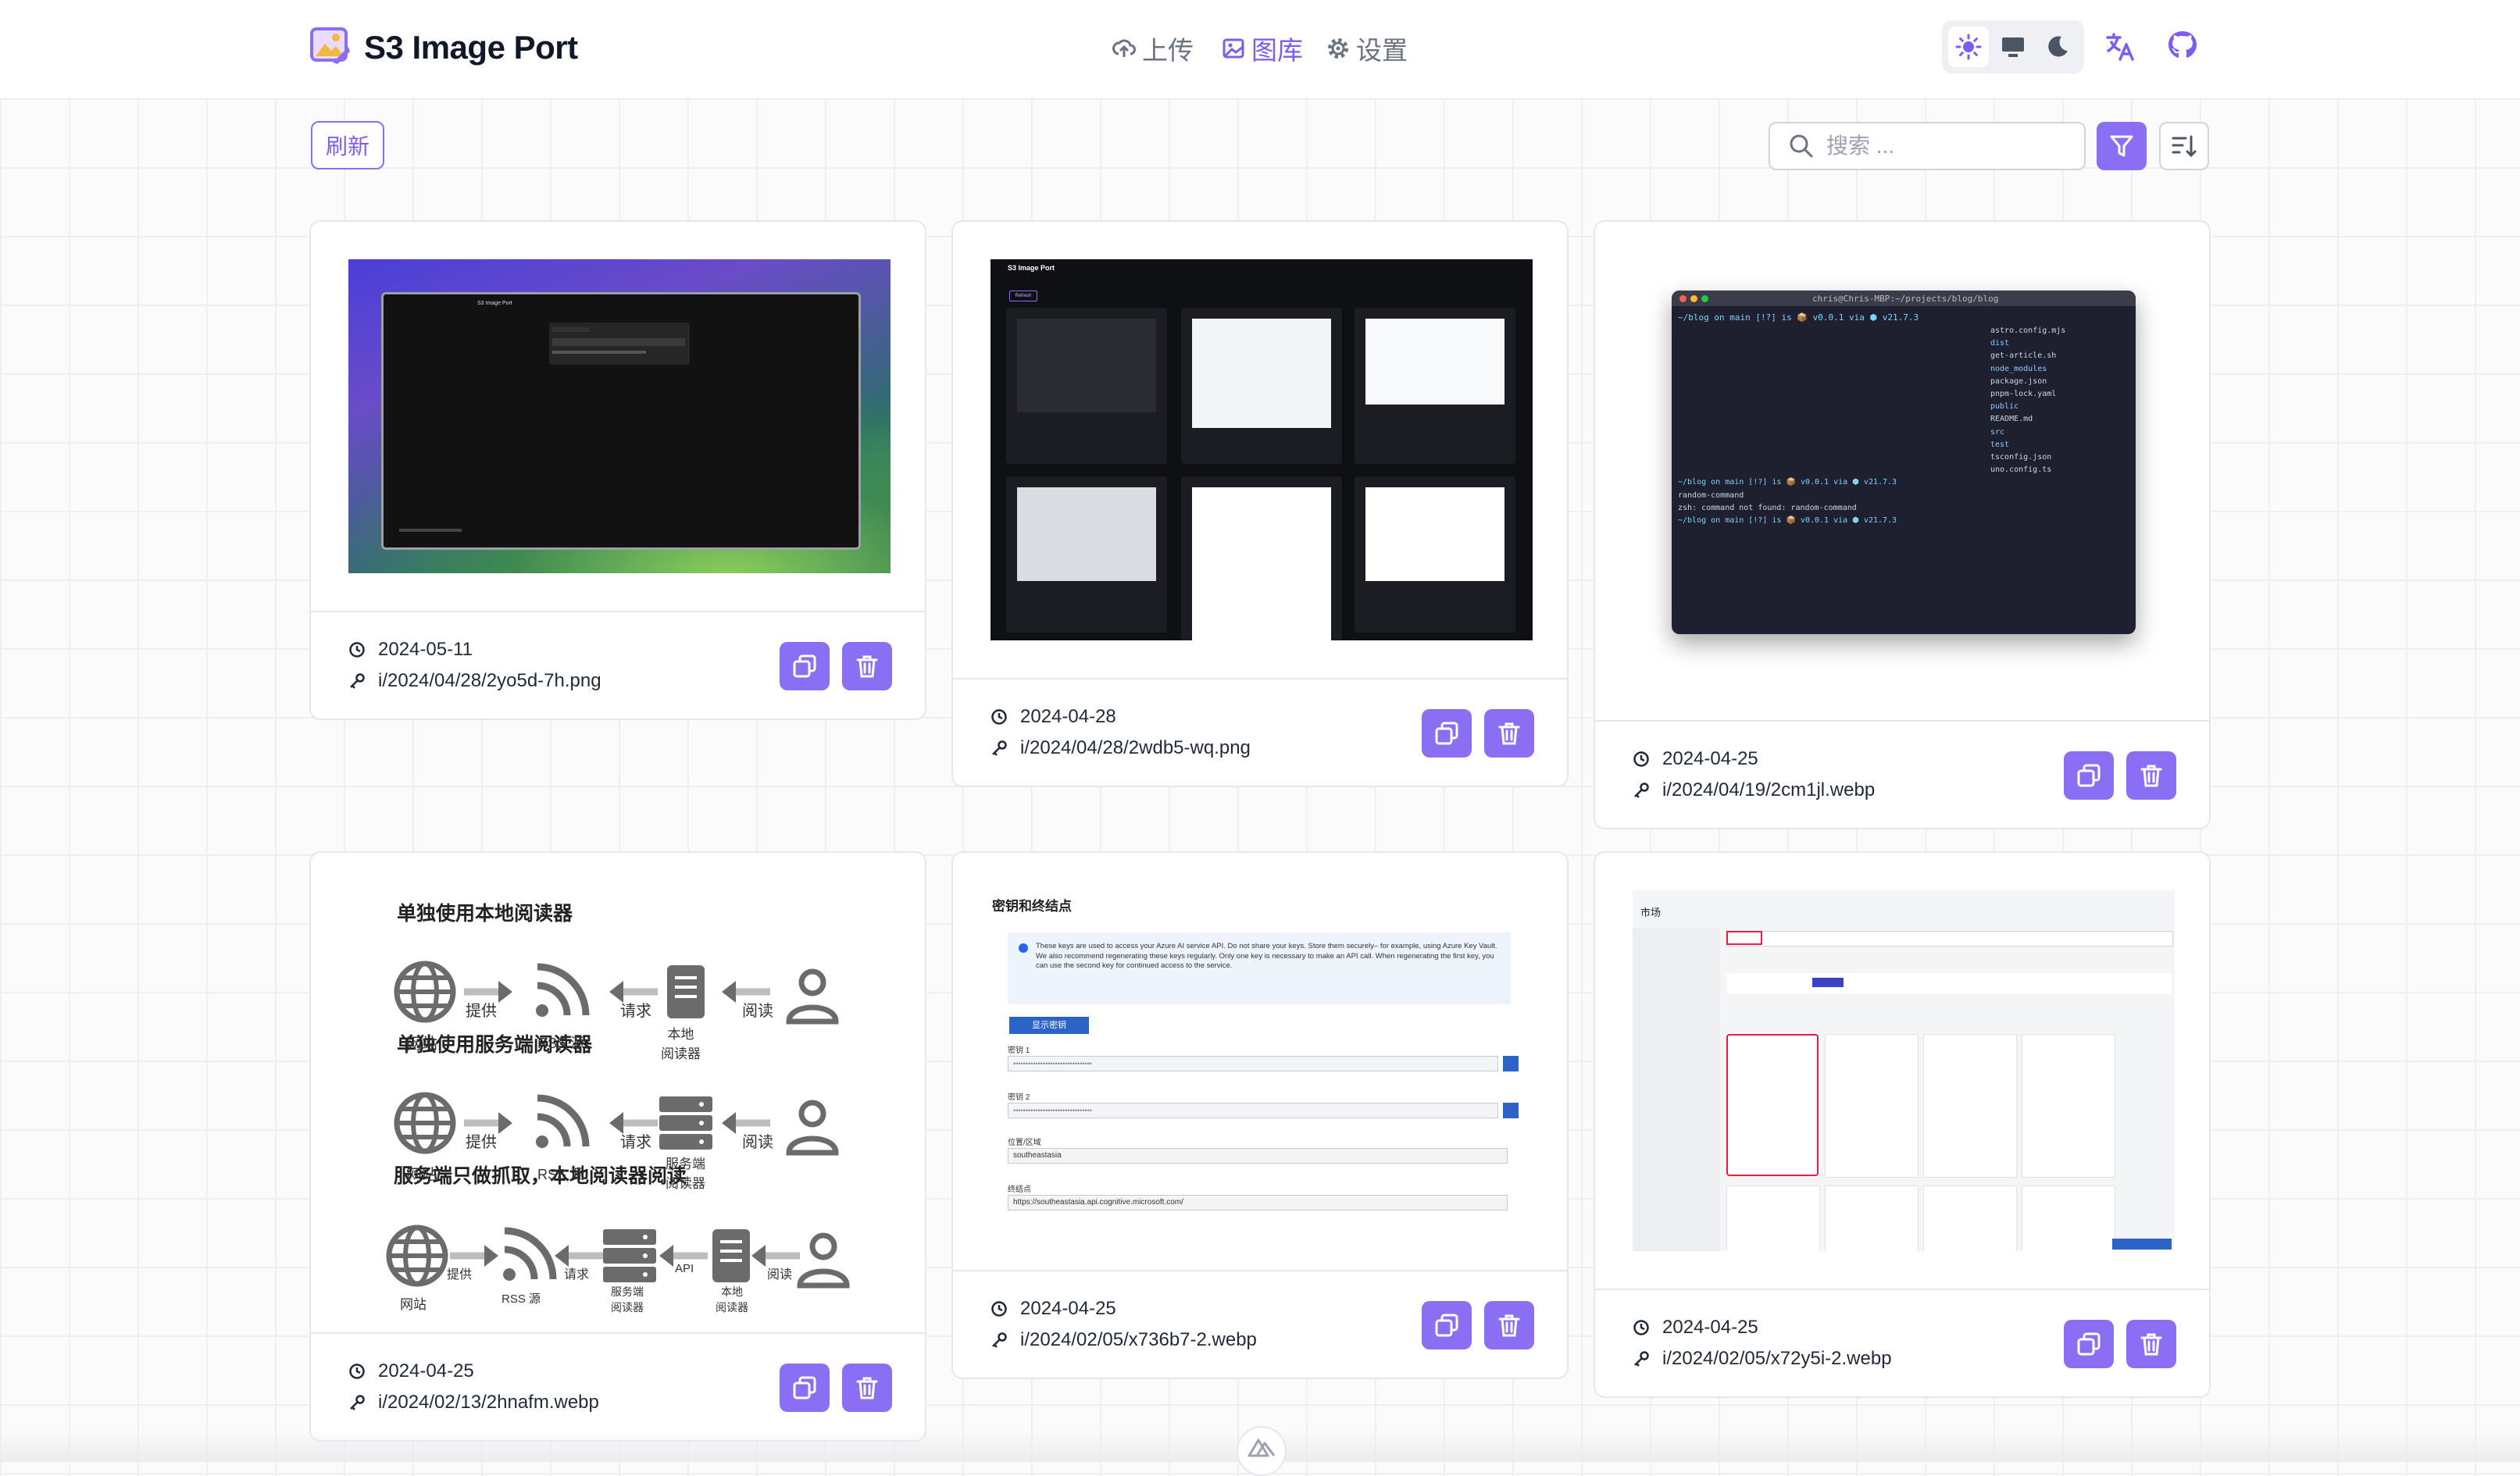  I want to click on tab-settings: 设置, so click(1367, 48).